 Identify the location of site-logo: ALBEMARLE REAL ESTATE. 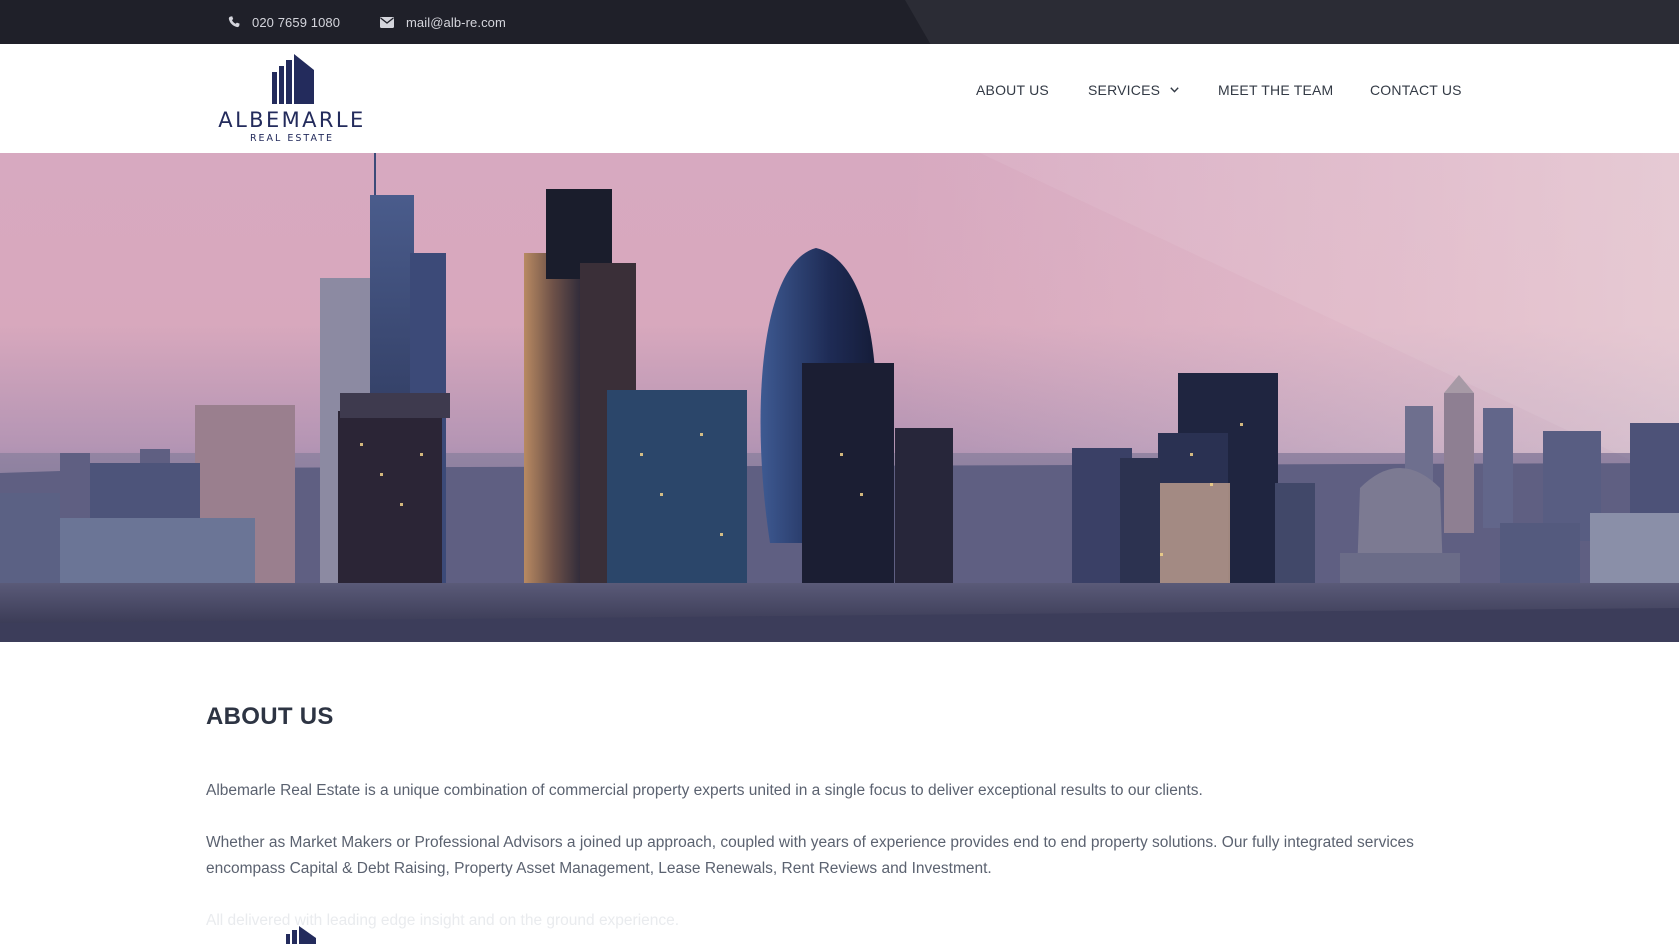
(292, 100).